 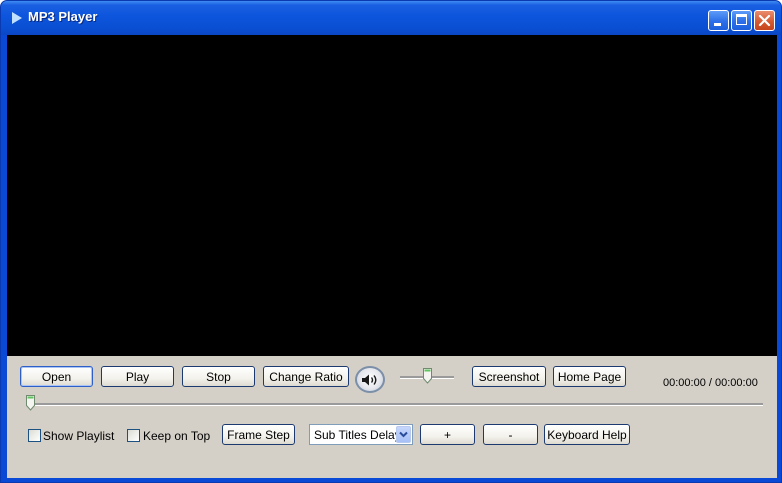 I want to click on seek-slider-thumb, so click(x=30, y=403).